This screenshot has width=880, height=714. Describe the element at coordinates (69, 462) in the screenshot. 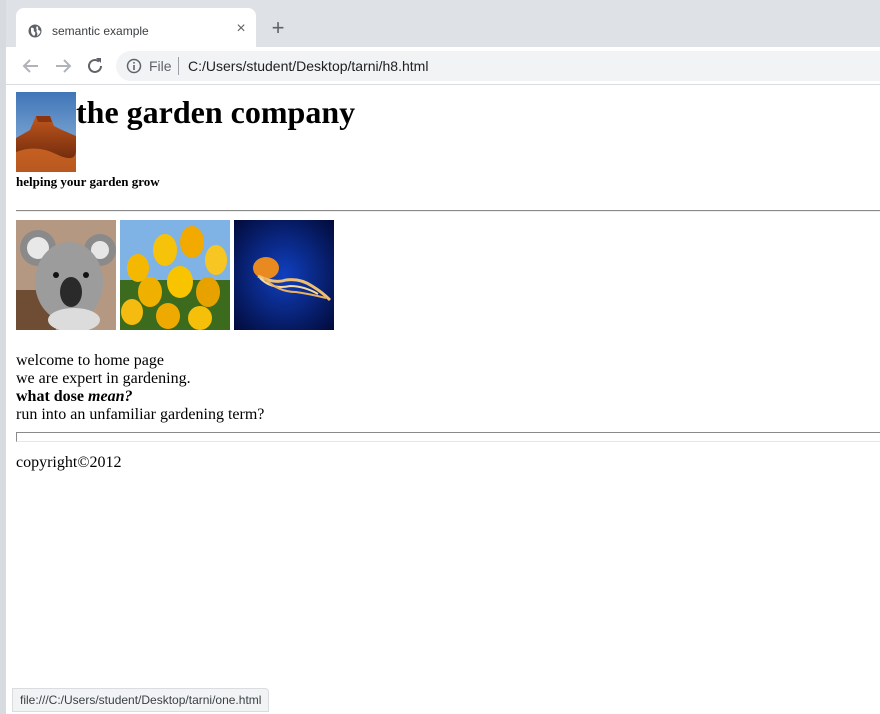

I see `copyright-text: copyright©2012` at that location.